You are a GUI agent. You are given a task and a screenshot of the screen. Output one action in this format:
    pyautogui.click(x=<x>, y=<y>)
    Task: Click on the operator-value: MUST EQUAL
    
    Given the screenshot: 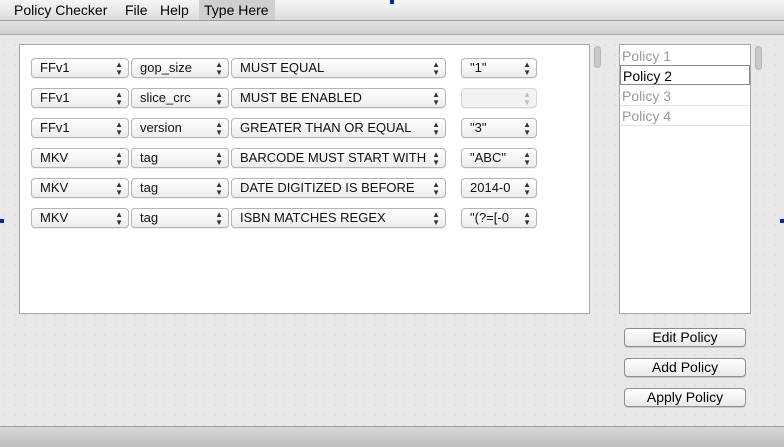 What is the action you would take?
    pyautogui.click(x=282, y=67)
    